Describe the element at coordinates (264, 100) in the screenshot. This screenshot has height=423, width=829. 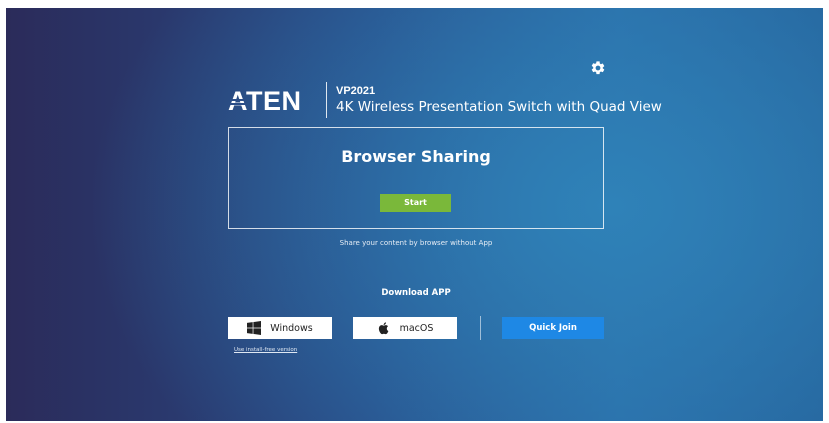
I see `aten-logo: ATEN` at that location.